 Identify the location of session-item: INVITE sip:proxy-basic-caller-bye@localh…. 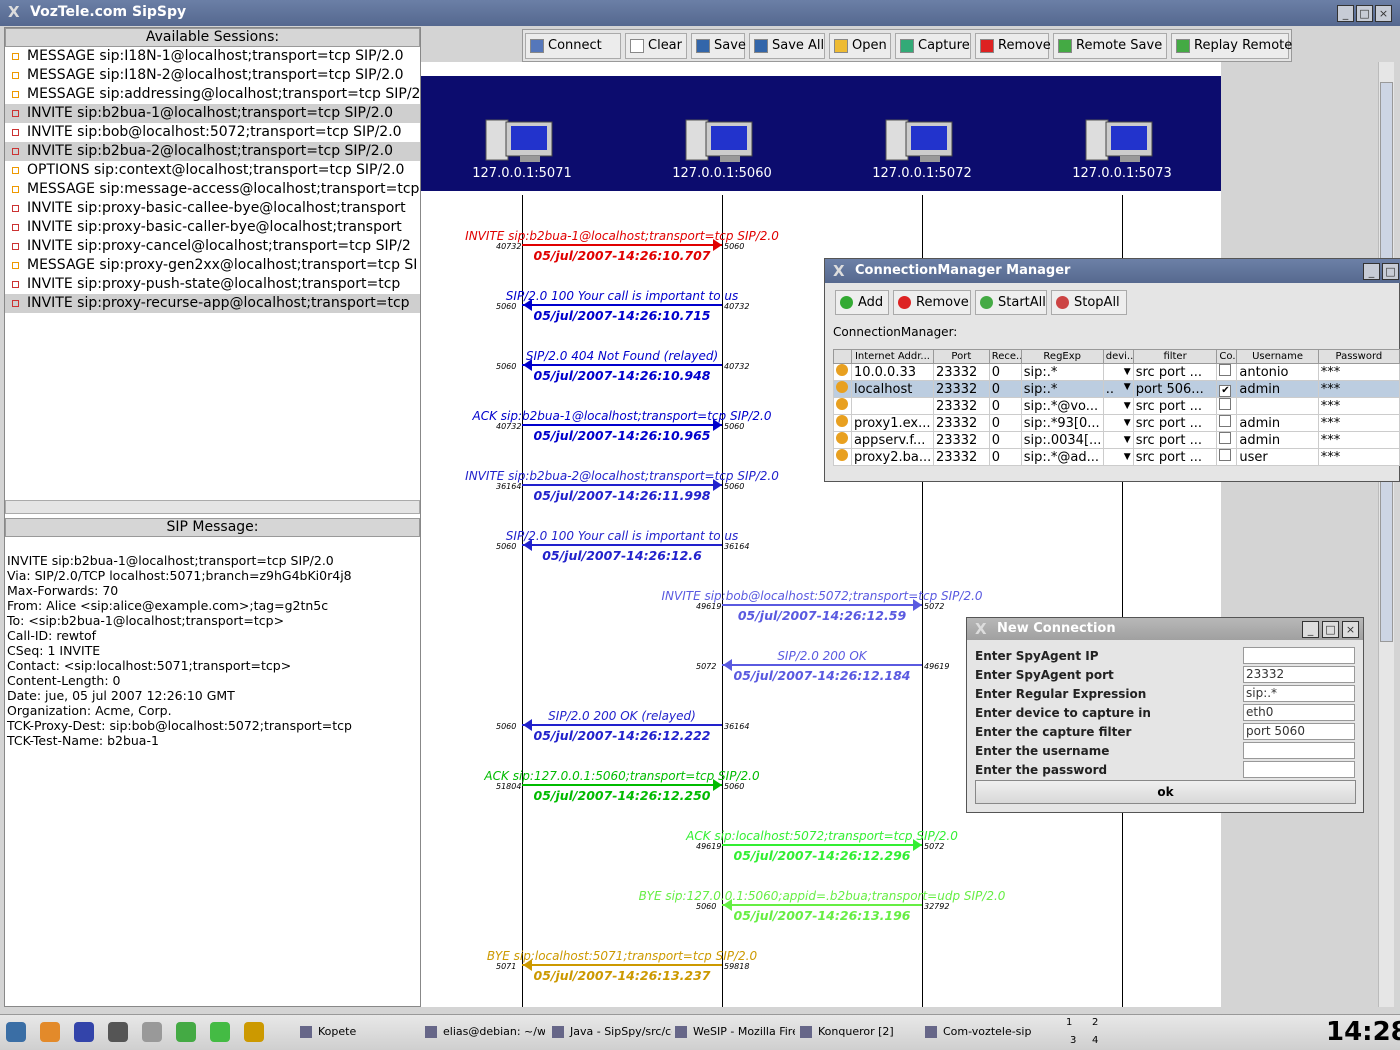
(212, 227).